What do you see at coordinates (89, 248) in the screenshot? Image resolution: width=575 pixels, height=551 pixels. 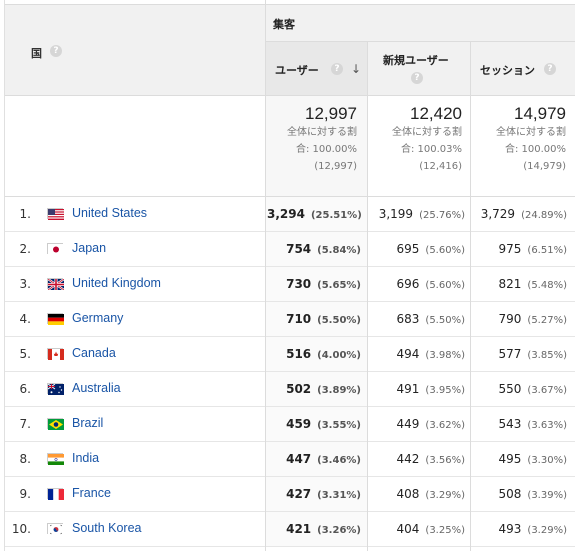 I see `country-link: Japan` at bounding box center [89, 248].